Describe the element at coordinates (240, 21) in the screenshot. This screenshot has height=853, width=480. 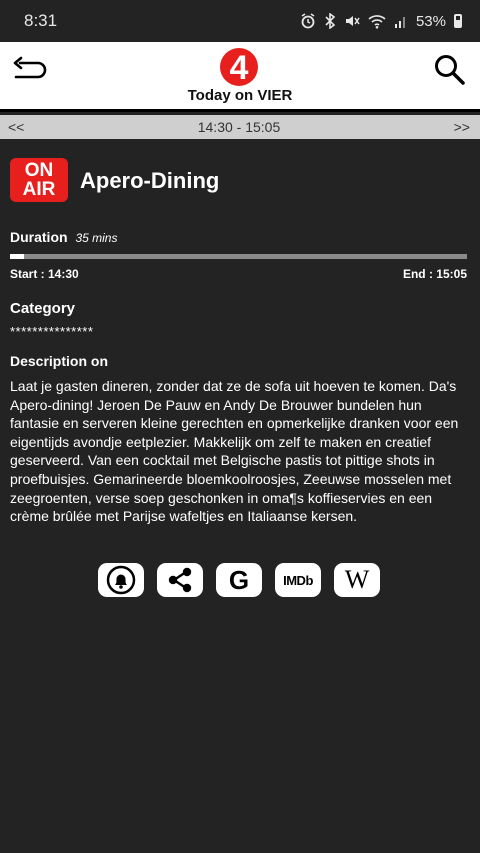
I see `status-bar: 8:31 53%` at that location.